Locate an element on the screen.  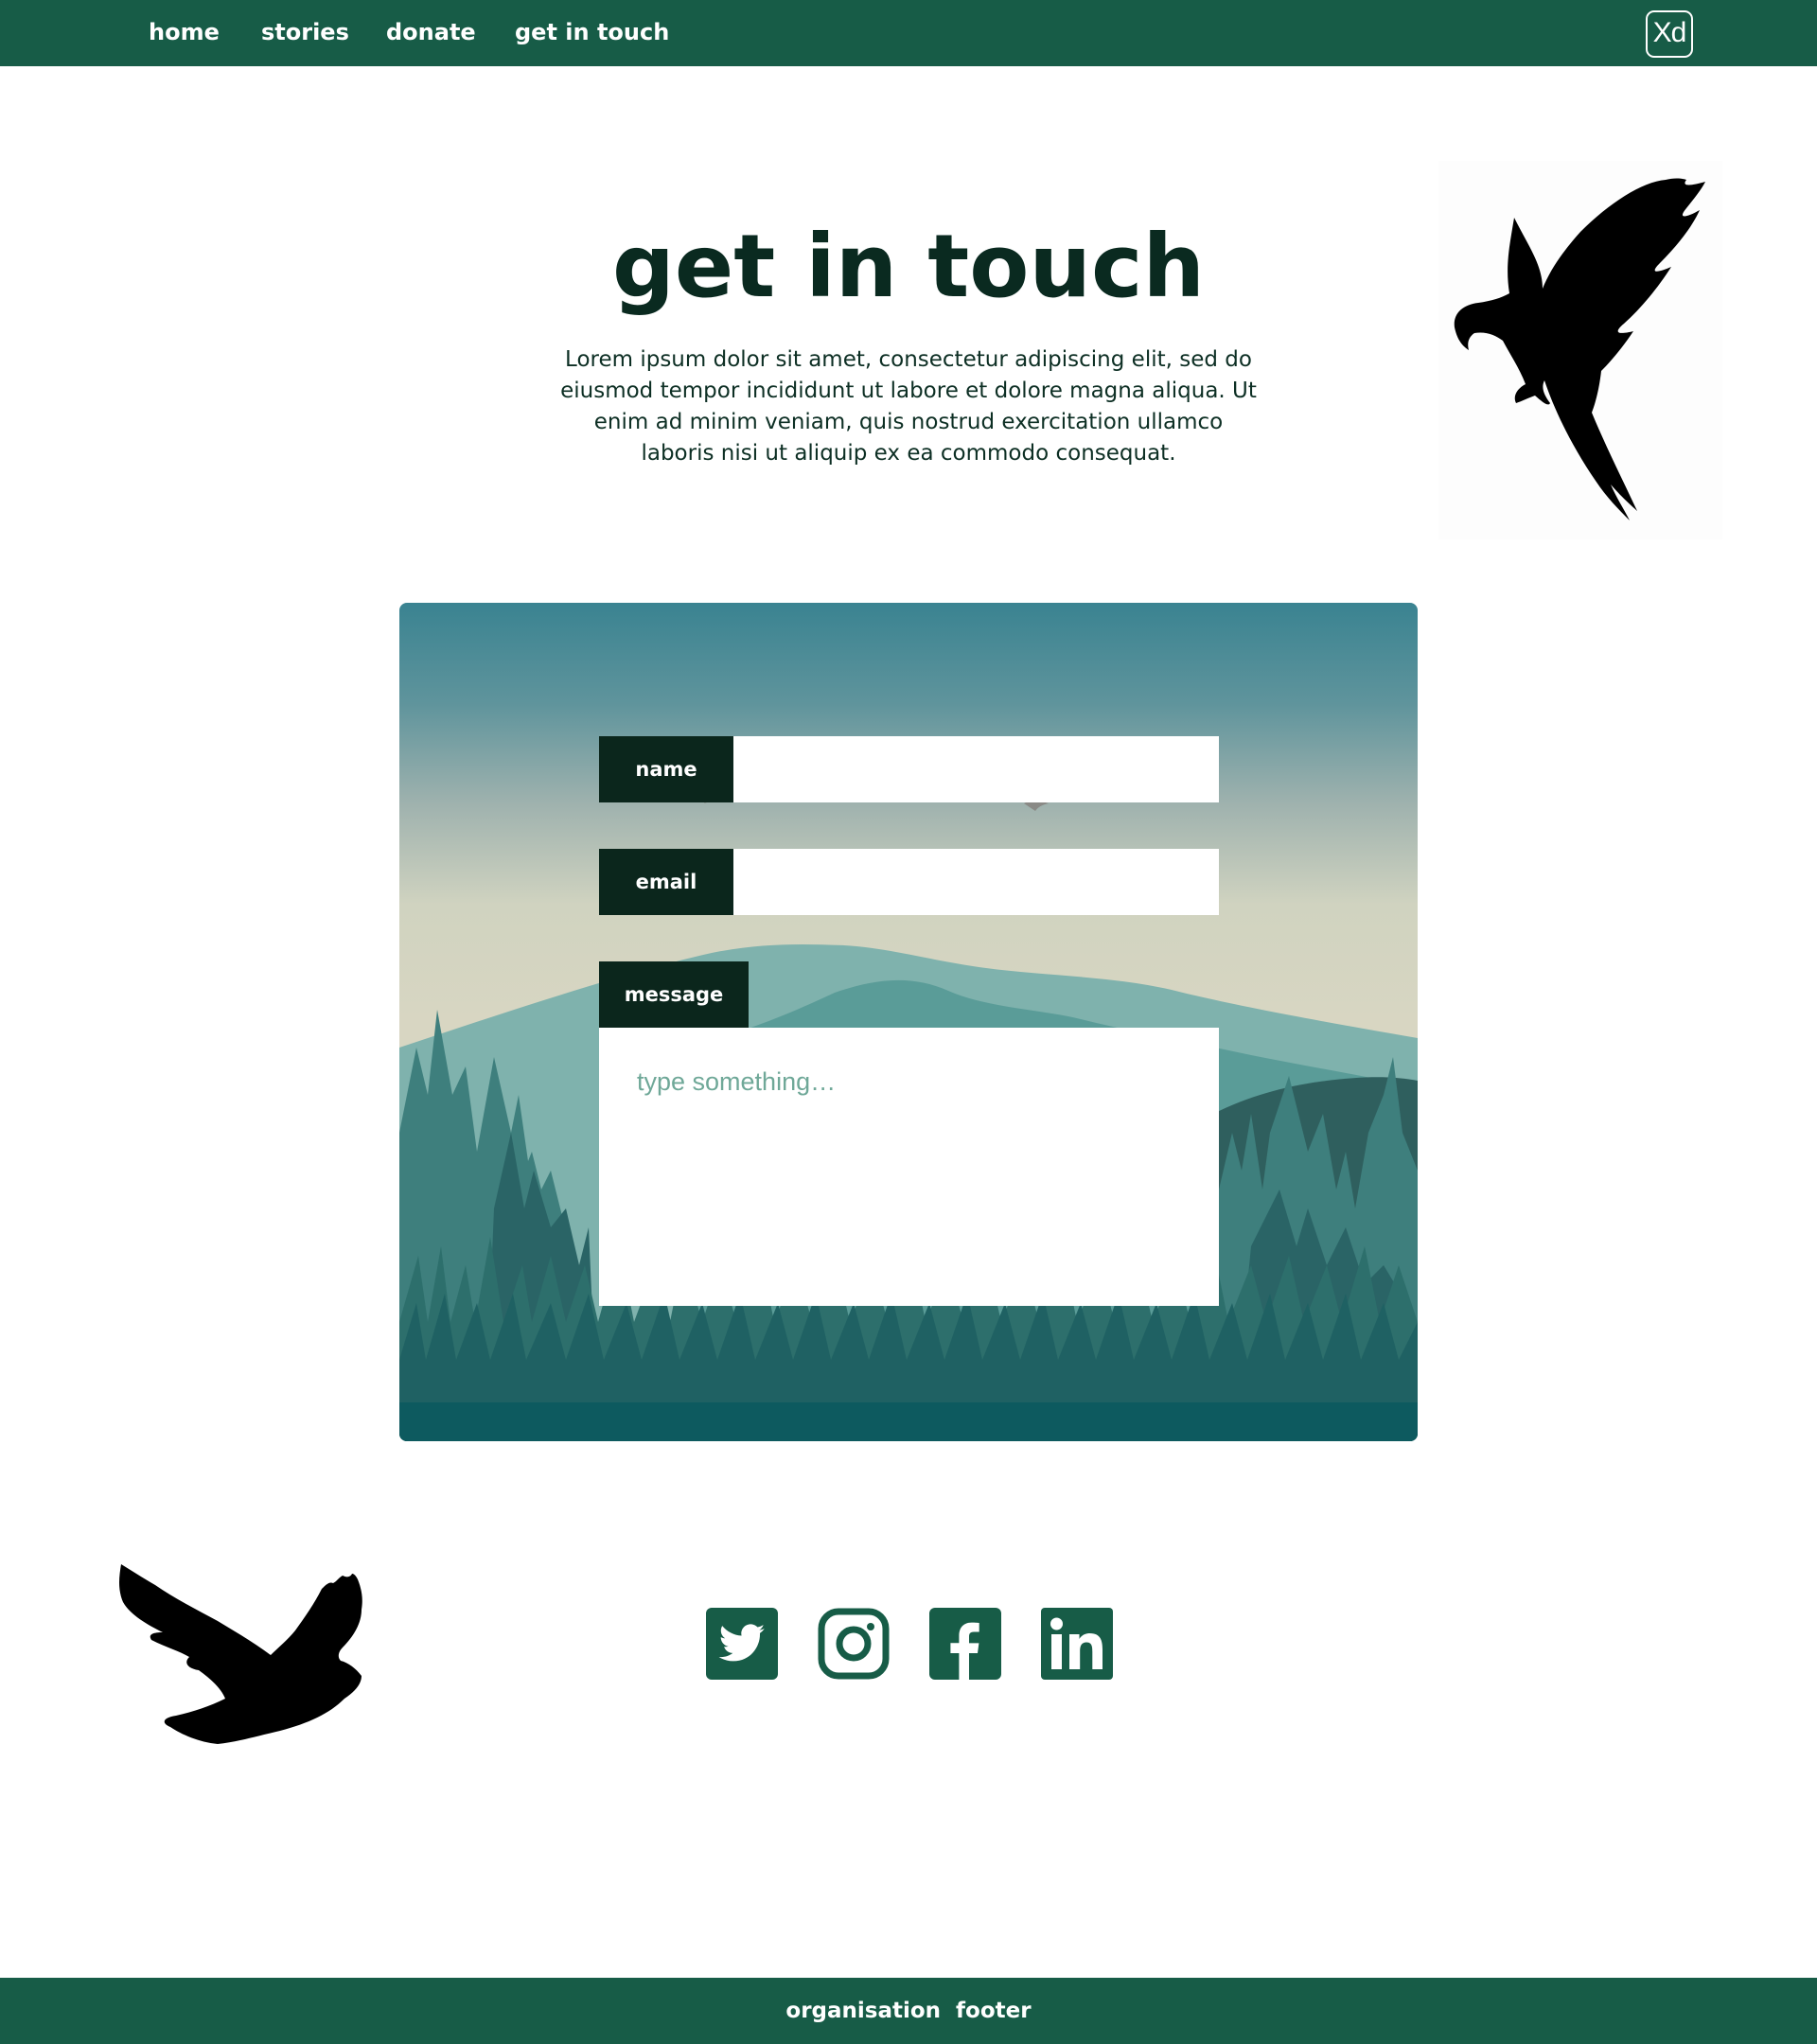
page-title: get in touch is located at coordinates (908, 266).